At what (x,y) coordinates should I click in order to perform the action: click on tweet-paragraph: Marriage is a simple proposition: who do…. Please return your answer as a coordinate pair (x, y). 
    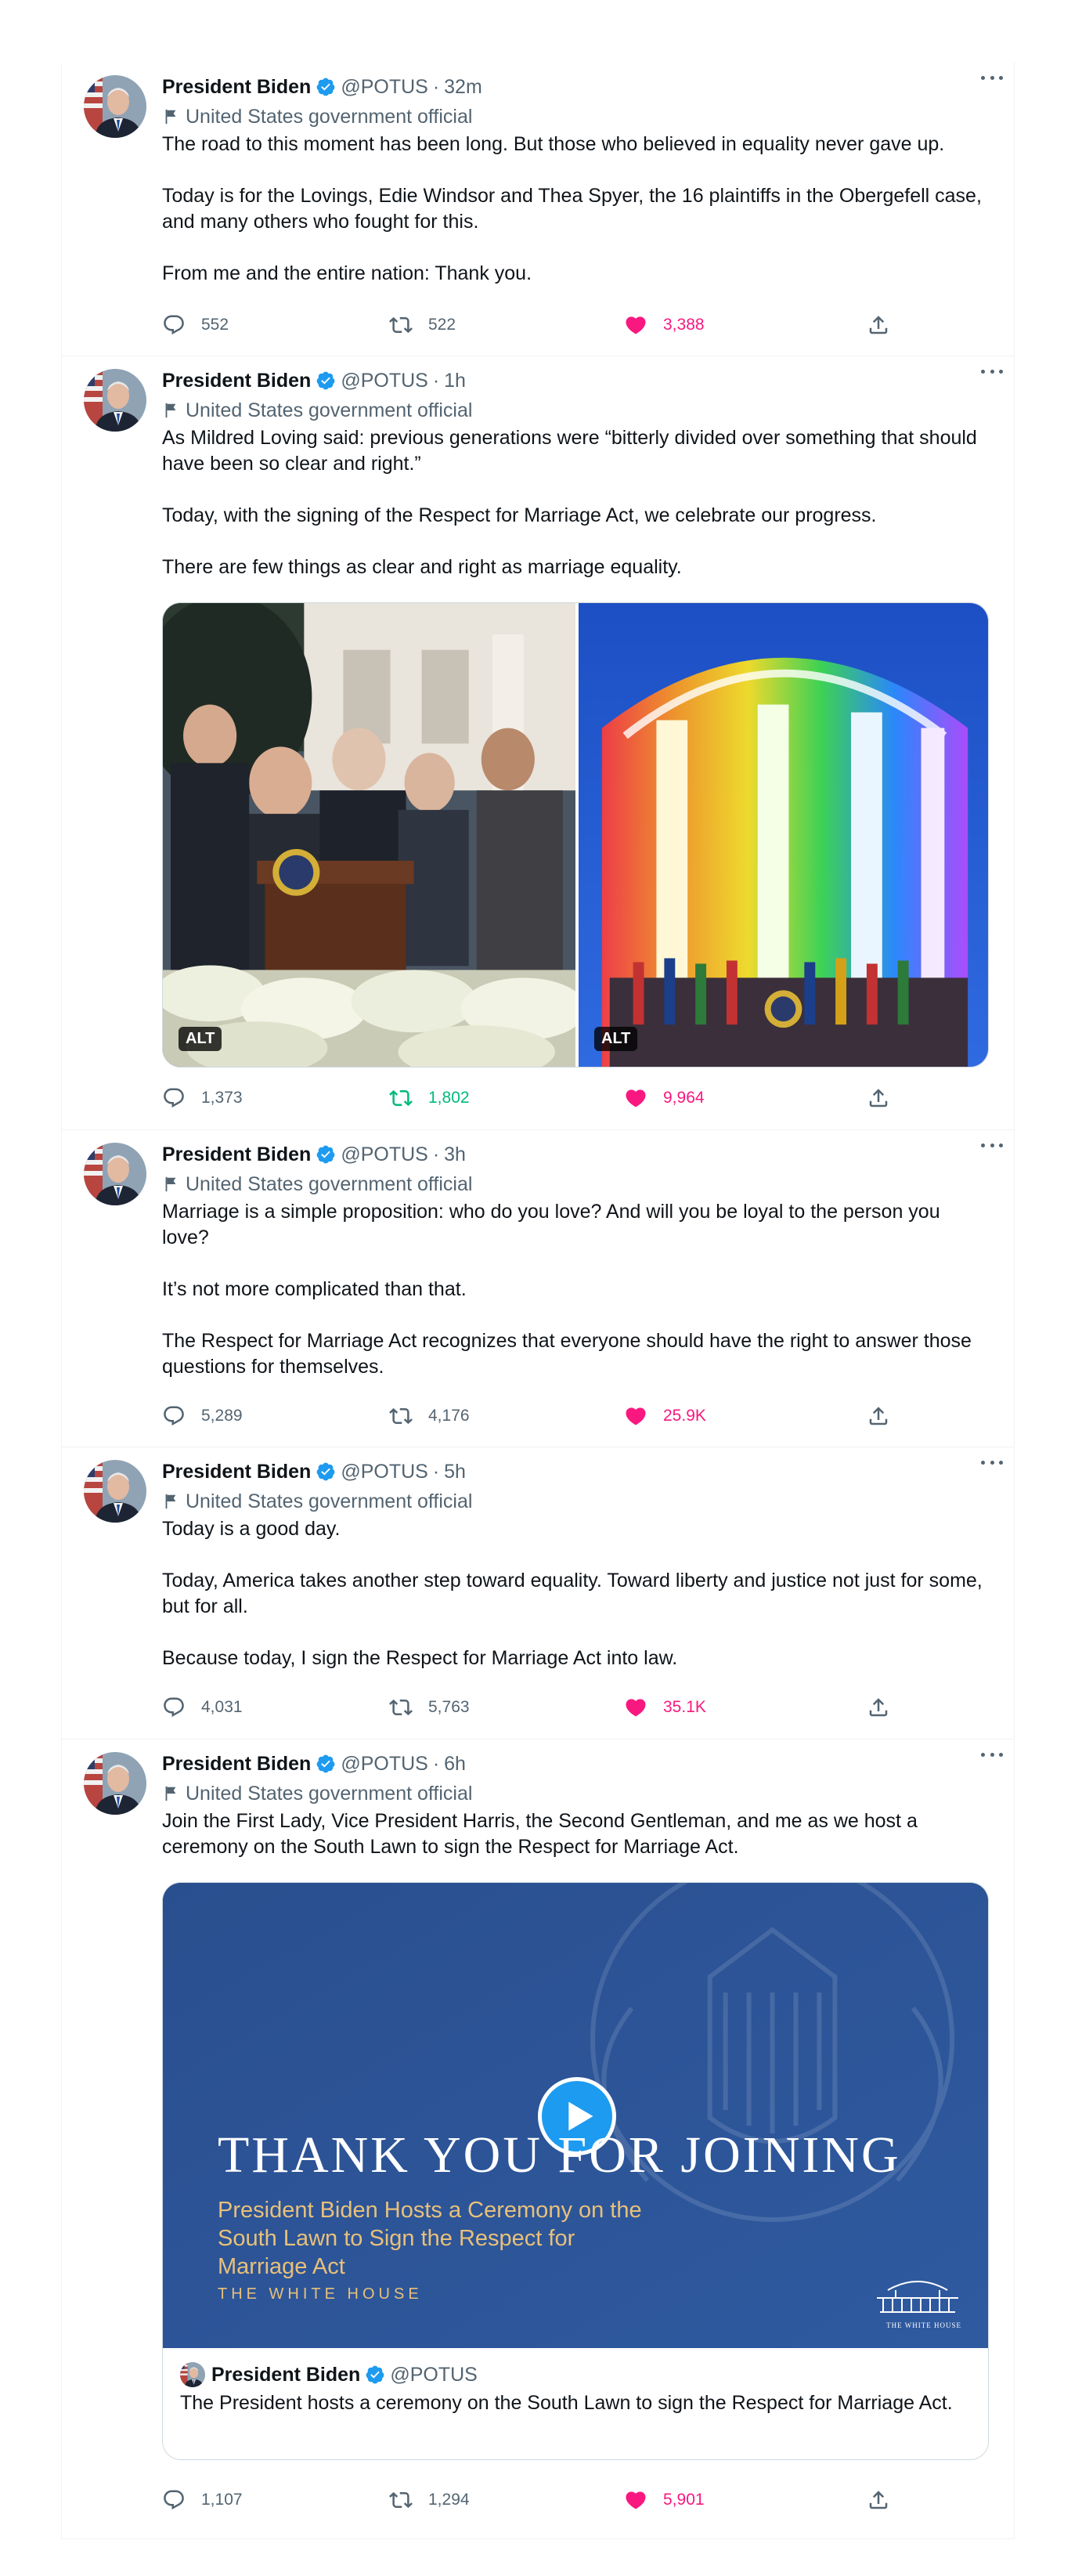
    Looking at the image, I should click on (551, 1224).